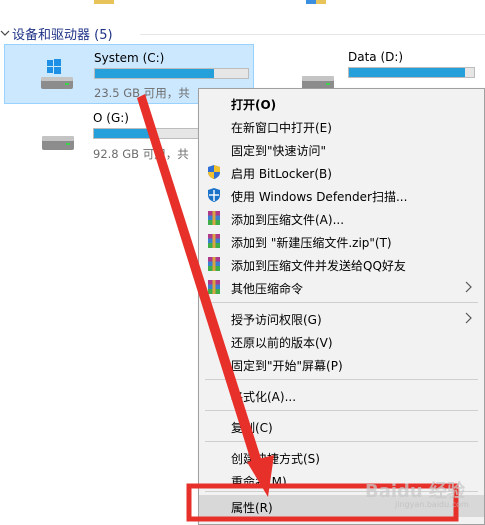 Image resolution: width=485 pixels, height=525 pixels. Describe the element at coordinates (276, 320) in the screenshot. I see `menu-item-label: 授予访问权限(G)` at that location.